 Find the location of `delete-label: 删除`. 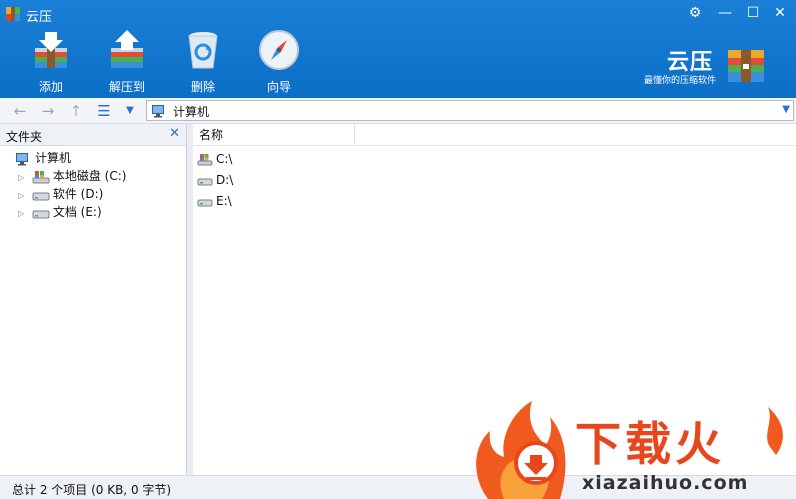

delete-label: 删除 is located at coordinates (202, 87).